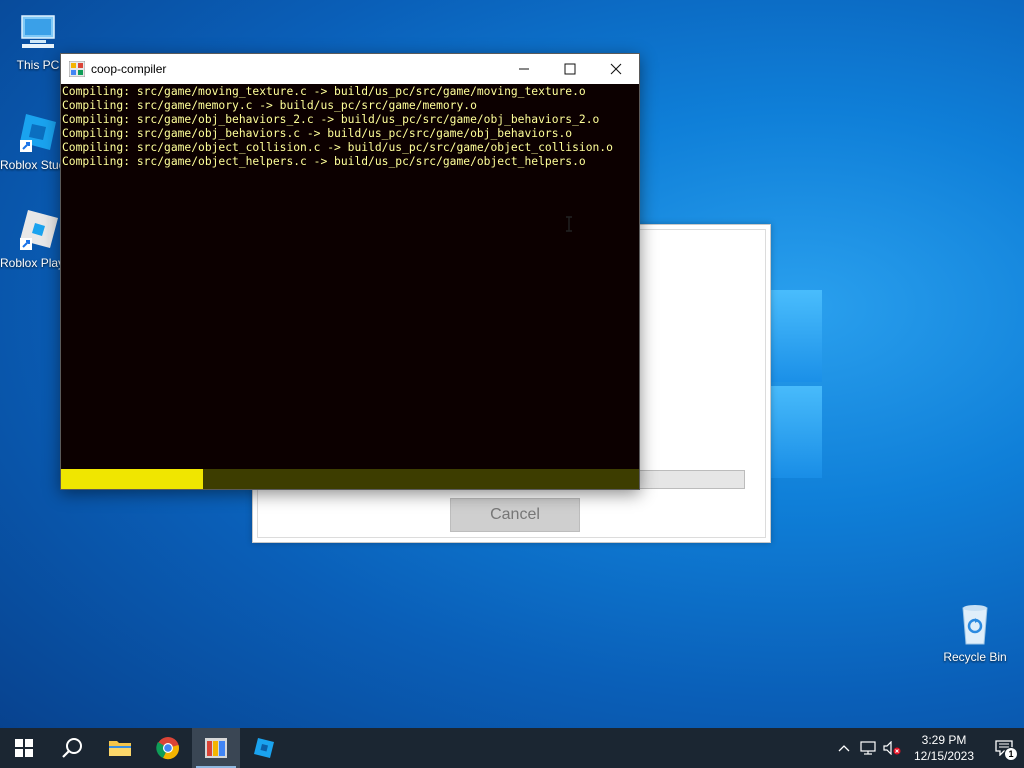  What do you see at coordinates (38, 32) in the screenshot?
I see `computer-icon` at bounding box center [38, 32].